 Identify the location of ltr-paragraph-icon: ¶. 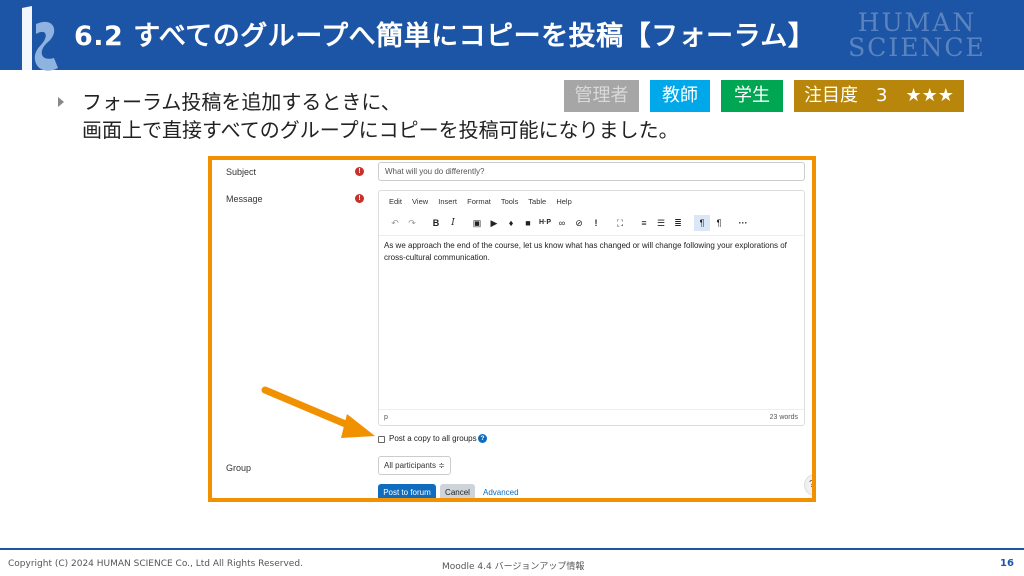
(702, 223).